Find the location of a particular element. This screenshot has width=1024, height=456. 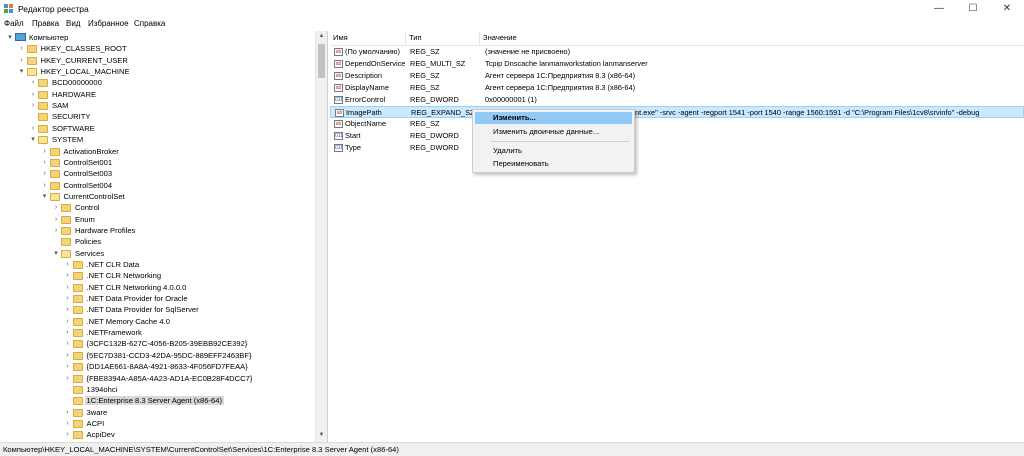

menu-file: Файл is located at coordinates (14, 23).